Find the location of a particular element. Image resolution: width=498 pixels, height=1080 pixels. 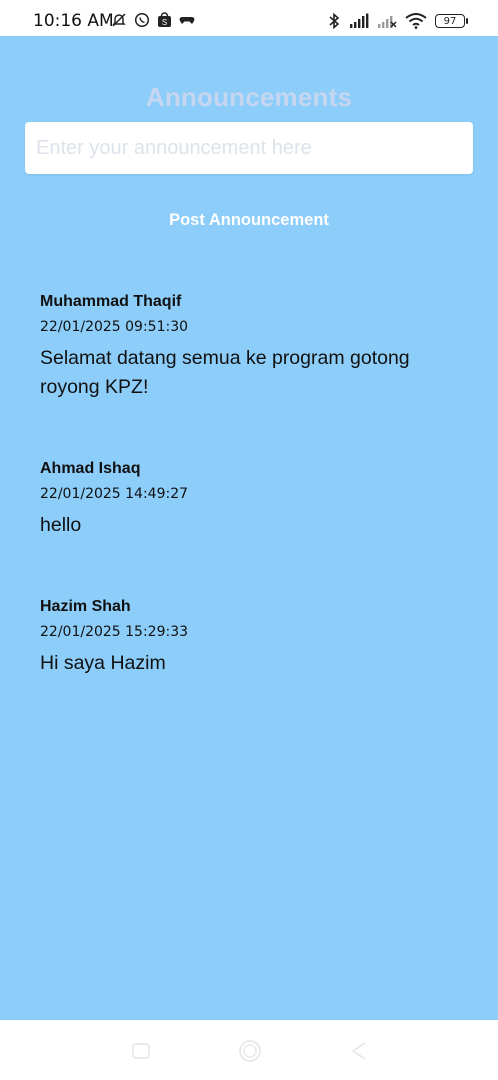

recent-apps-icon is located at coordinates (141, 1051).